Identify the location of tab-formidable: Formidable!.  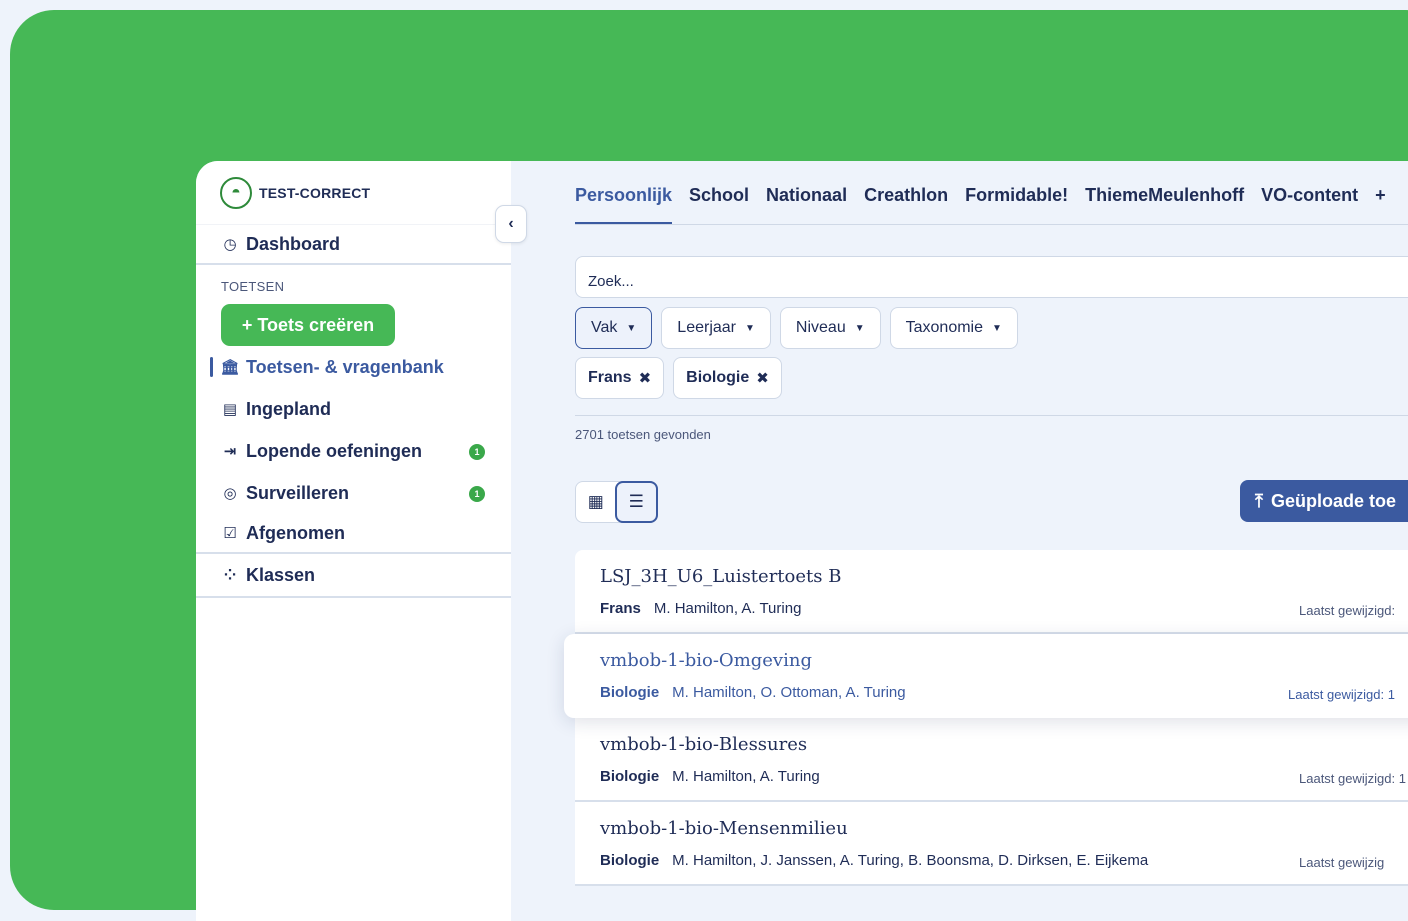
(1016, 205).